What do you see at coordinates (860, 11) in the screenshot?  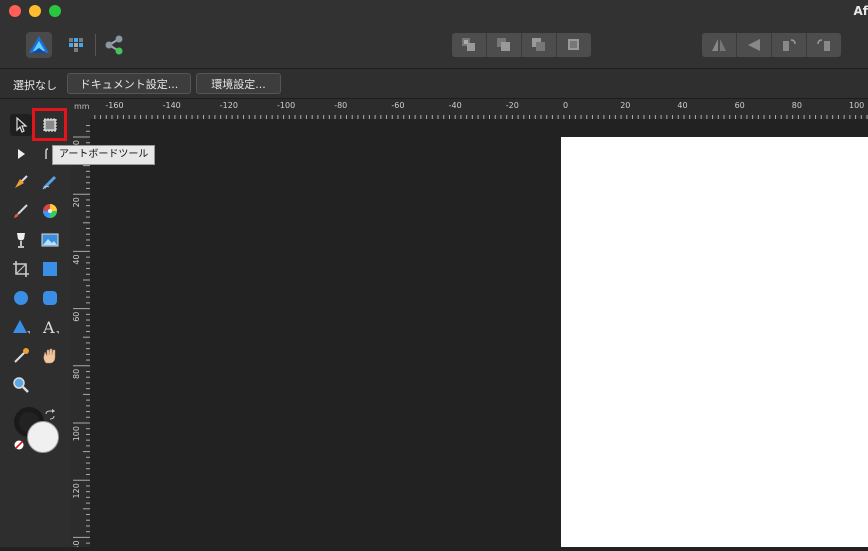 I see `window-title: Af` at bounding box center [860, 11].